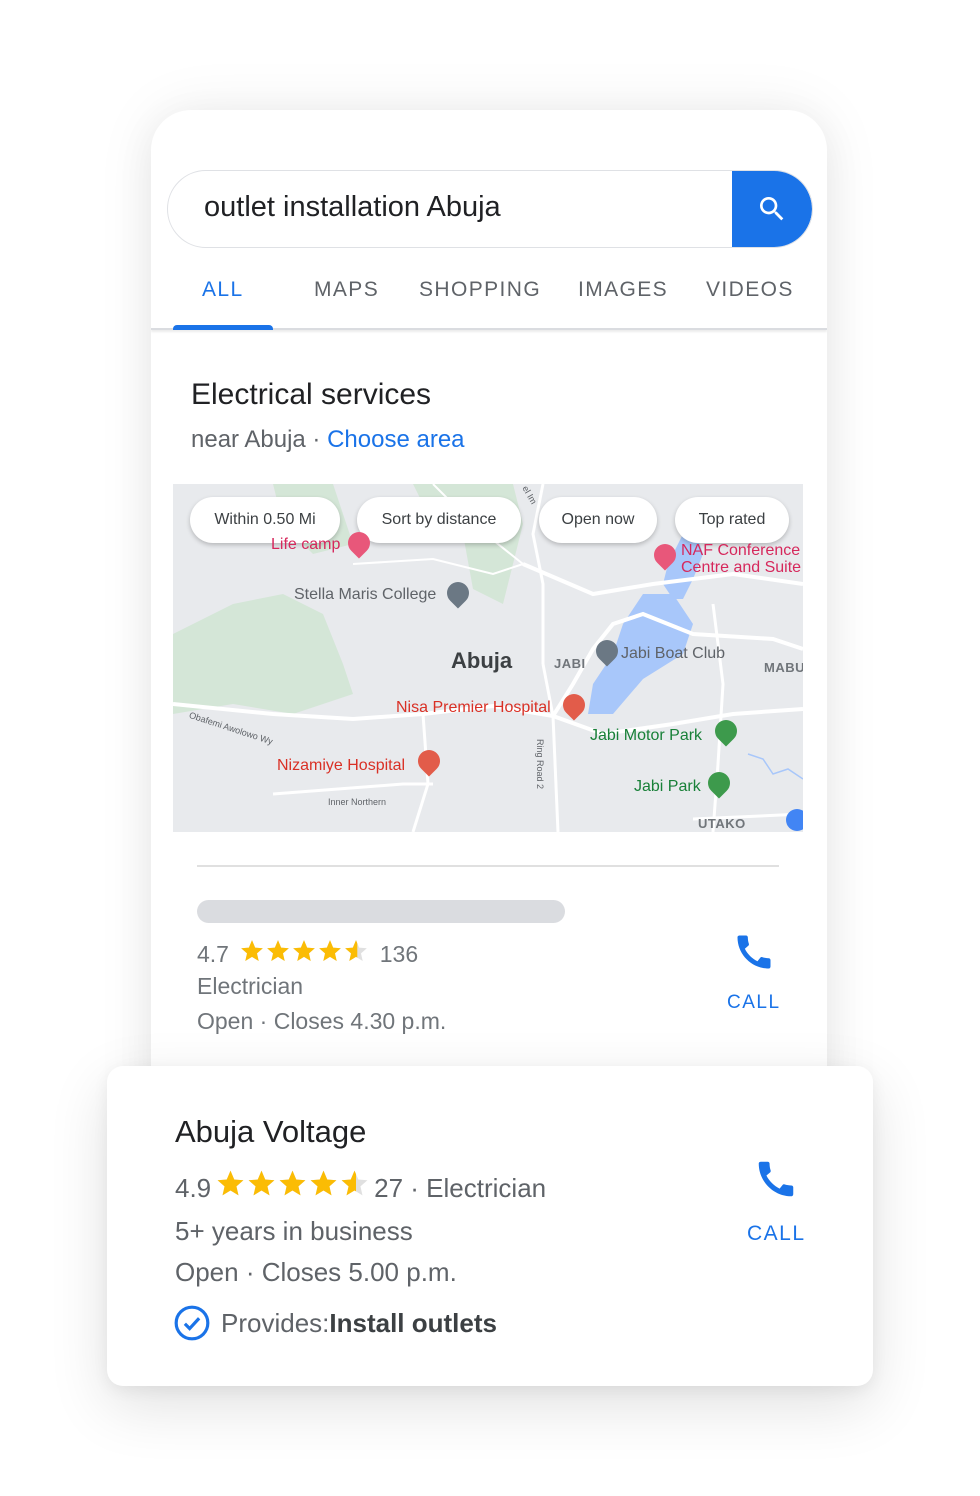  Describe the element at coordinates (741, 559) in the screenshot. I see `map-label-naf-conference: NAF Conference Centre and Suite` at that location.